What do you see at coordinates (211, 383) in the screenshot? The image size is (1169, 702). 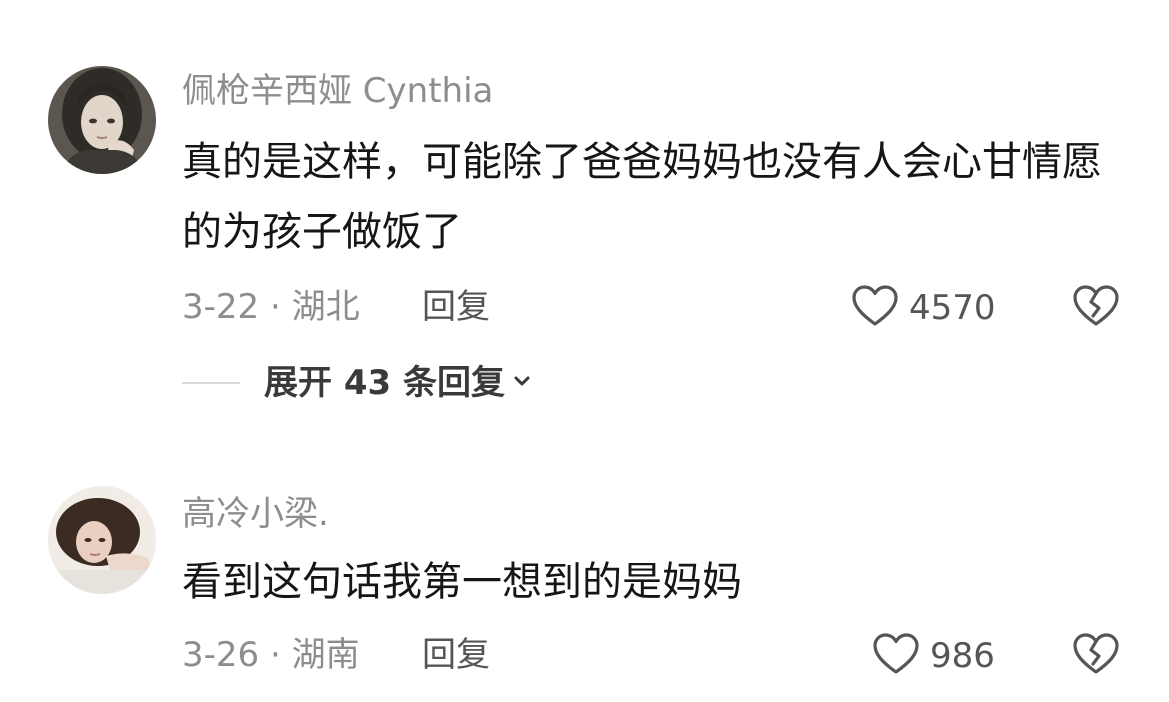 I see `expand-divider` at bounding box center [211, 383].